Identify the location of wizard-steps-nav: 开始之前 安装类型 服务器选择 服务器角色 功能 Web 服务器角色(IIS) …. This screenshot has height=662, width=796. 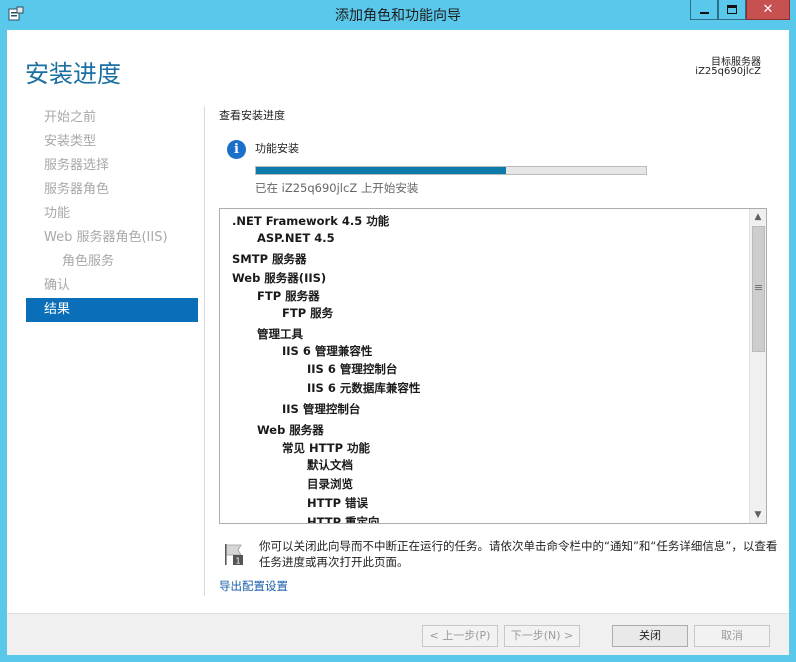
(112, 214).